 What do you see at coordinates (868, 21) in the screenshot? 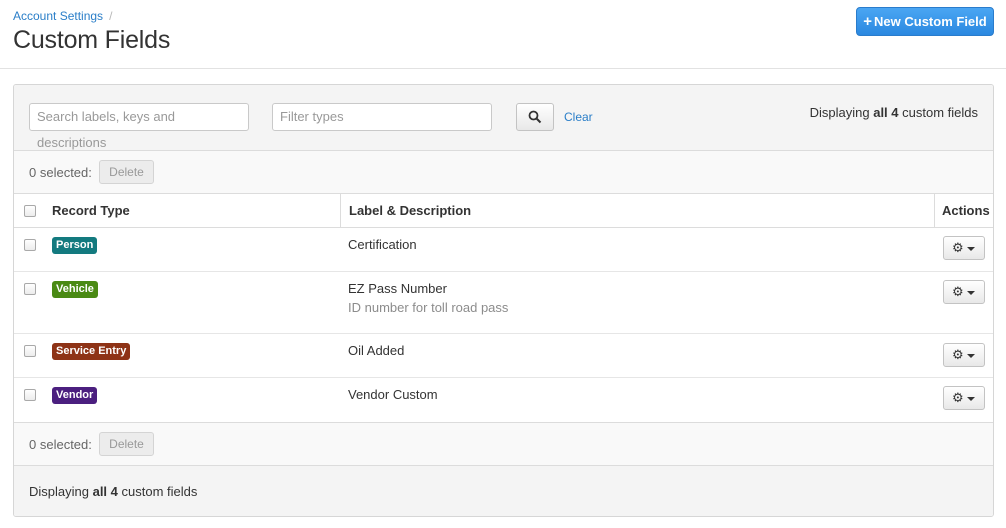
I see `plus-icon: +` at bounding box center [868, 21].